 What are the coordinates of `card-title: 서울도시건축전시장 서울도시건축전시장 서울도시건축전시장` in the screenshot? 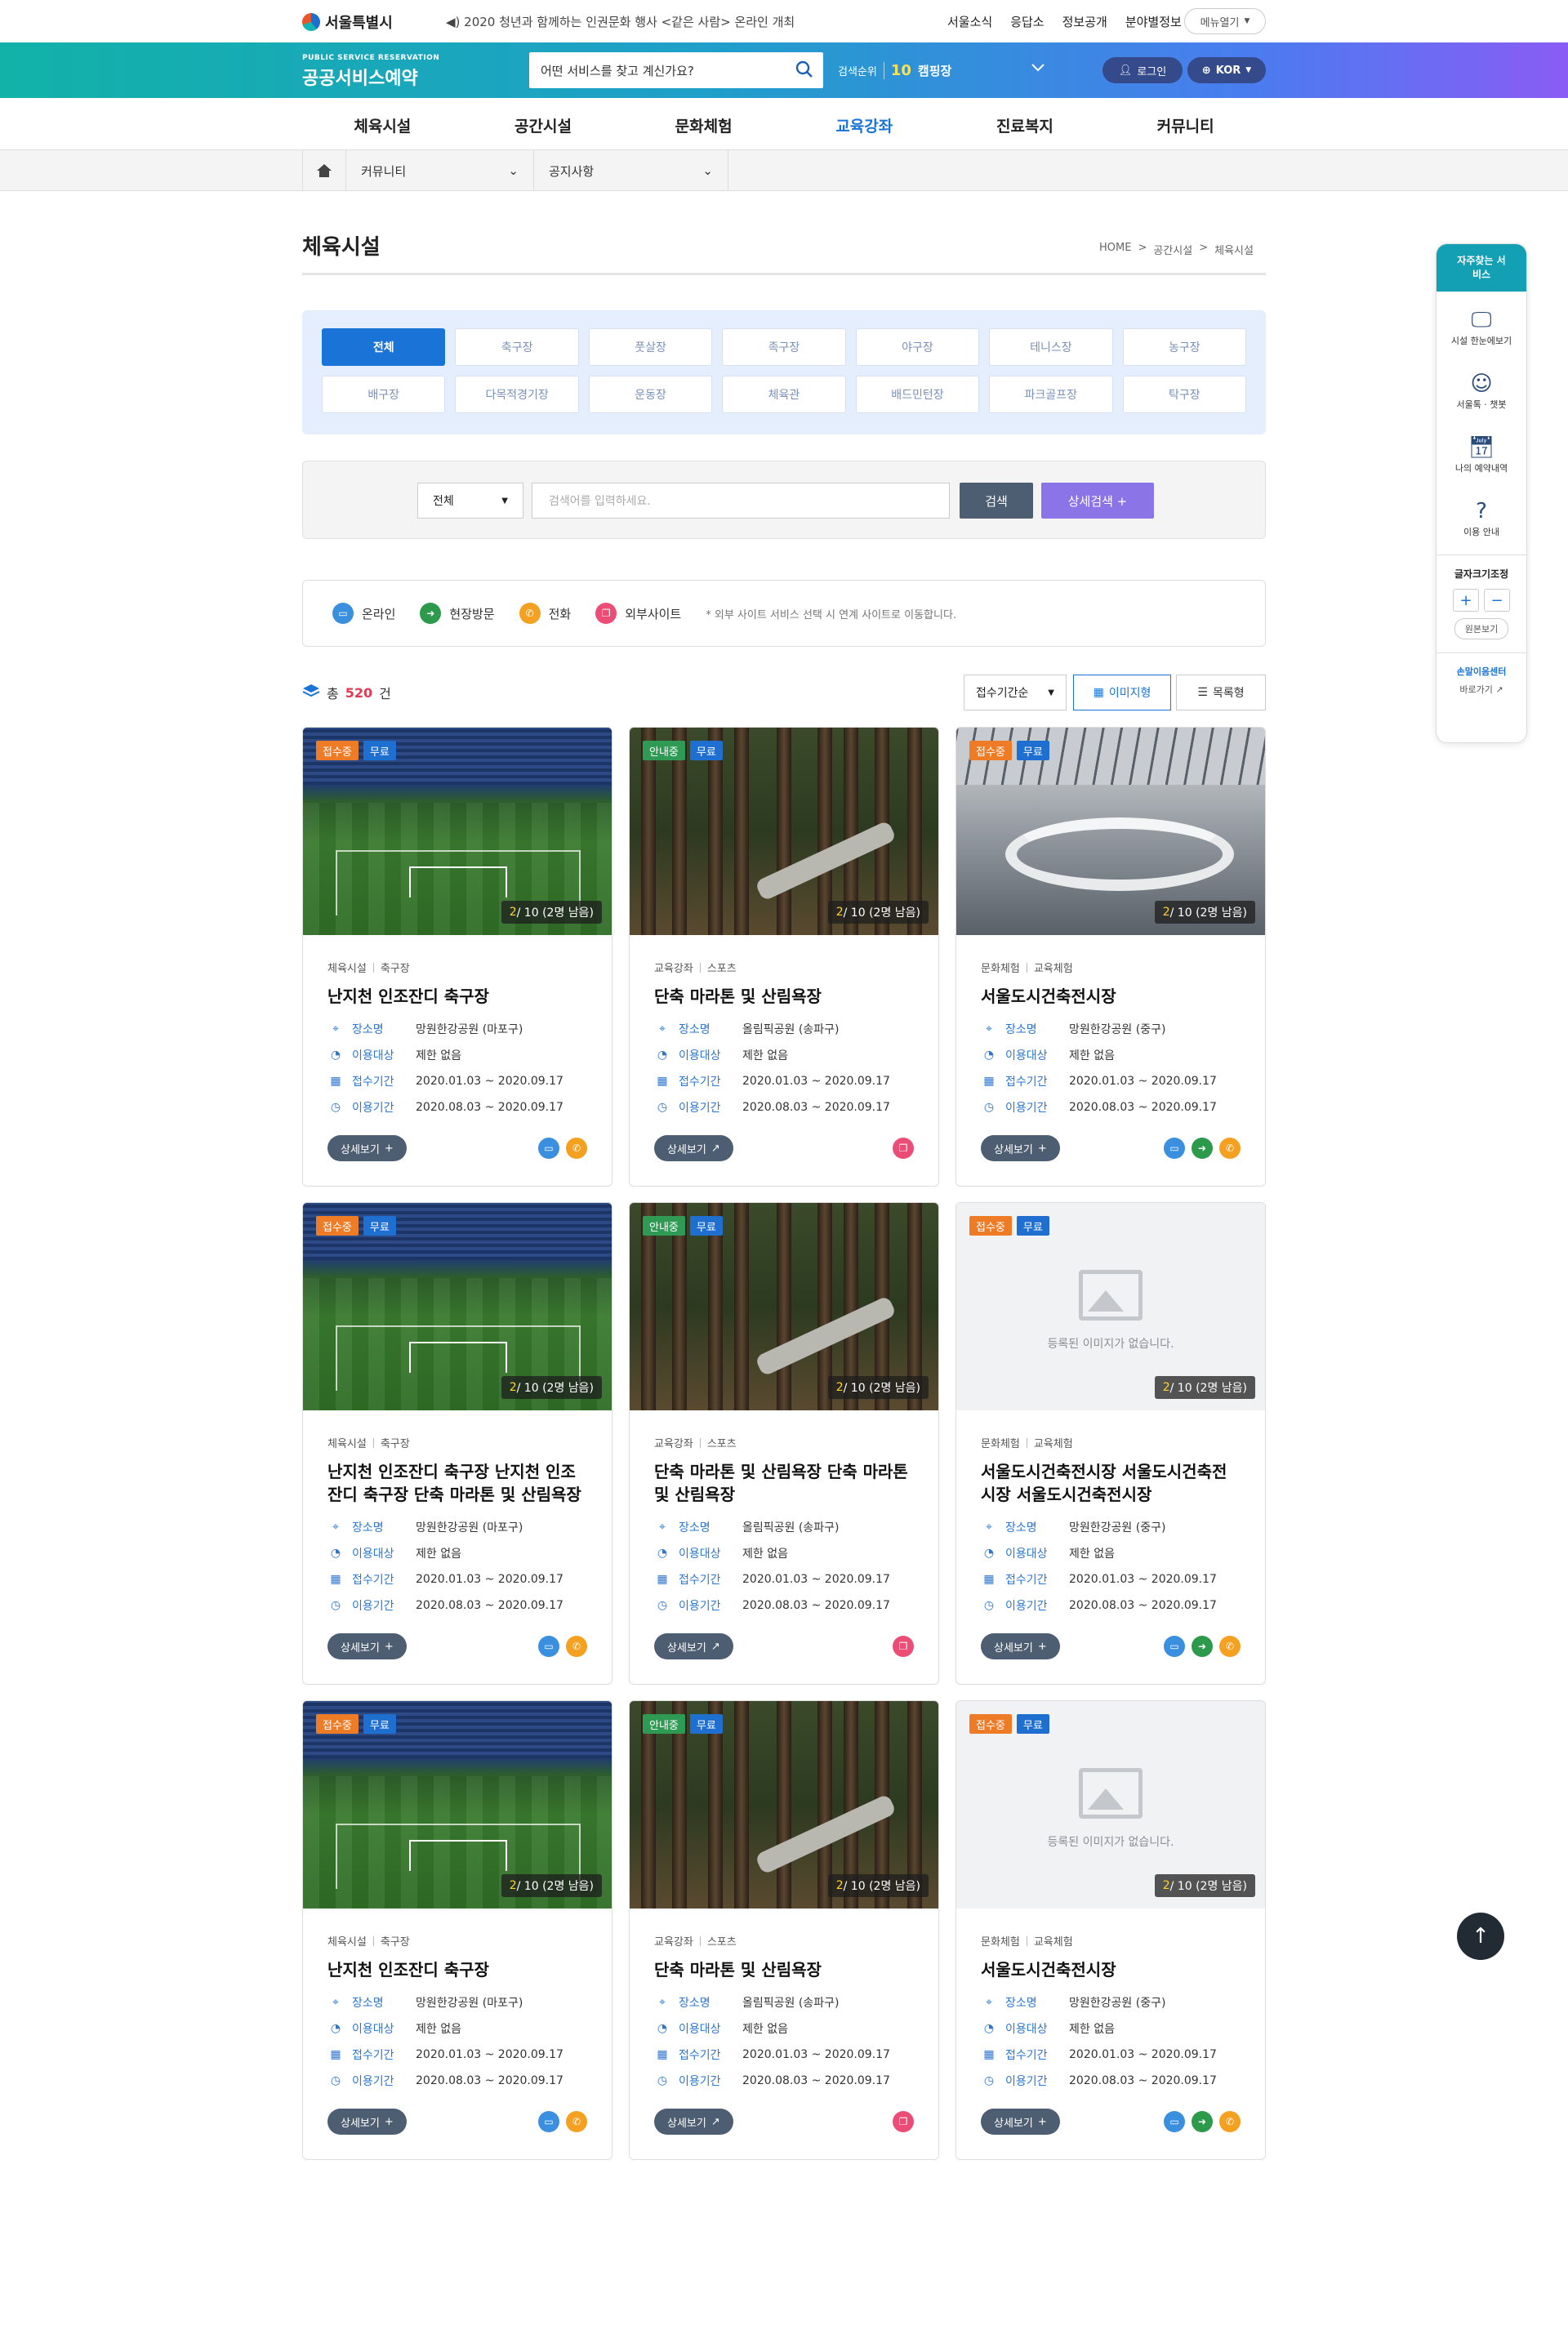 It's located at (1111, 1483).